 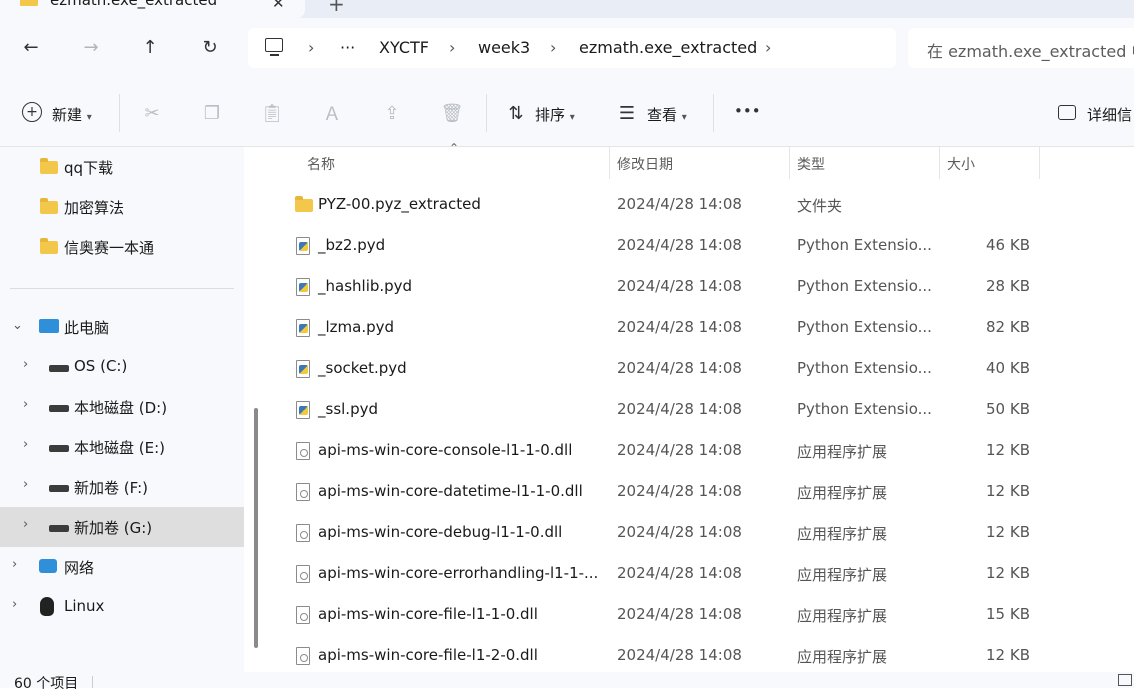 I want to click on file-name: _bz2.pyd, so click(x=352, y=245).